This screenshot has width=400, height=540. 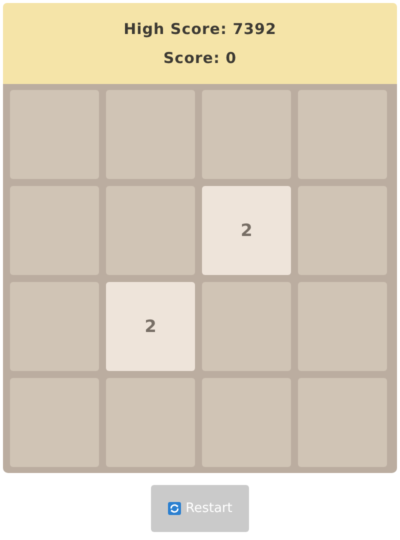 I want to click on score-text: Score: 0, so click(x=200, y=58).